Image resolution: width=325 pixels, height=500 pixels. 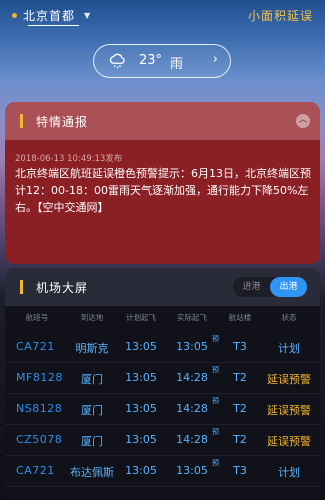 What do you see at coordinates (62, 122) in the screenshot?
I see `special-notice-title: 特情通报` at bounding box center [62, 122].